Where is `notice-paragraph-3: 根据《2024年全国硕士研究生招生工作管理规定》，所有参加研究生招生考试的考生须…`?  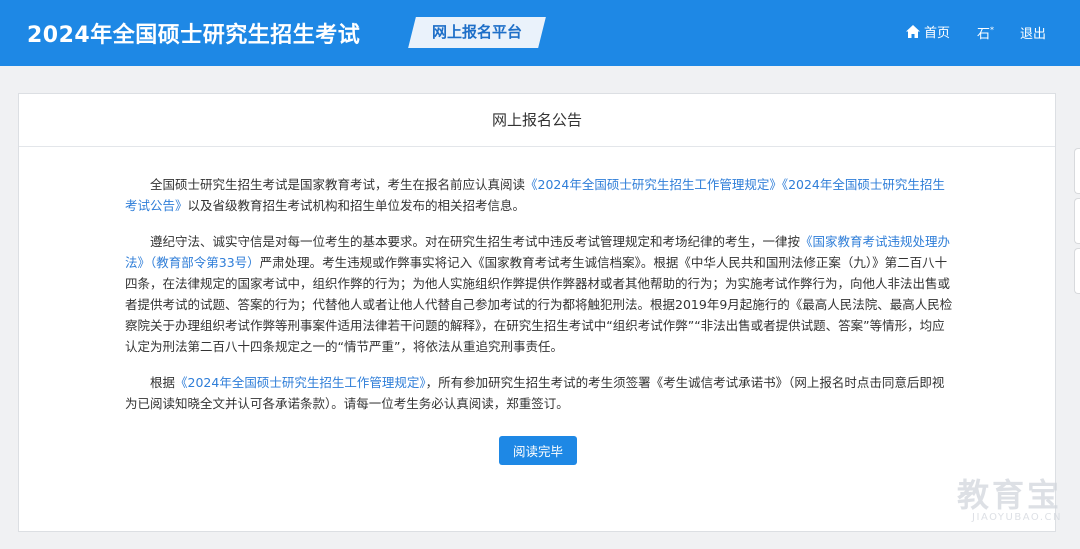
notice-paragraph-3: 根据《2024年全国硕士研究生招生工作管理规定》，所有参加研究生招生考试的考生须… is located at coordinates (540, 393).